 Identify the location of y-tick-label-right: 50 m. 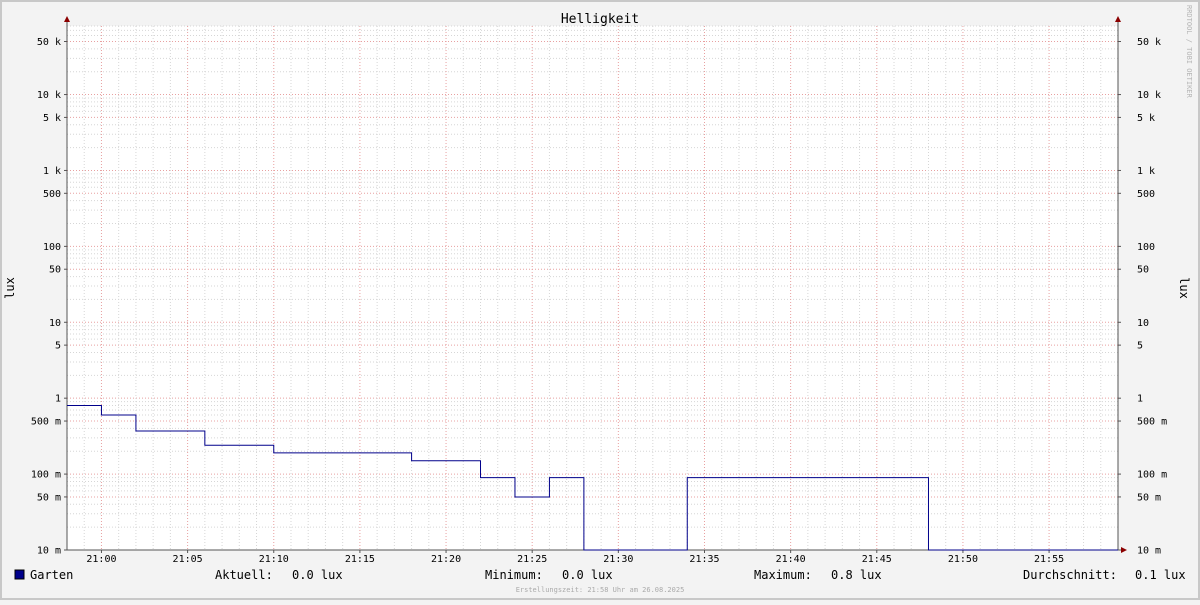
(1149, 497).